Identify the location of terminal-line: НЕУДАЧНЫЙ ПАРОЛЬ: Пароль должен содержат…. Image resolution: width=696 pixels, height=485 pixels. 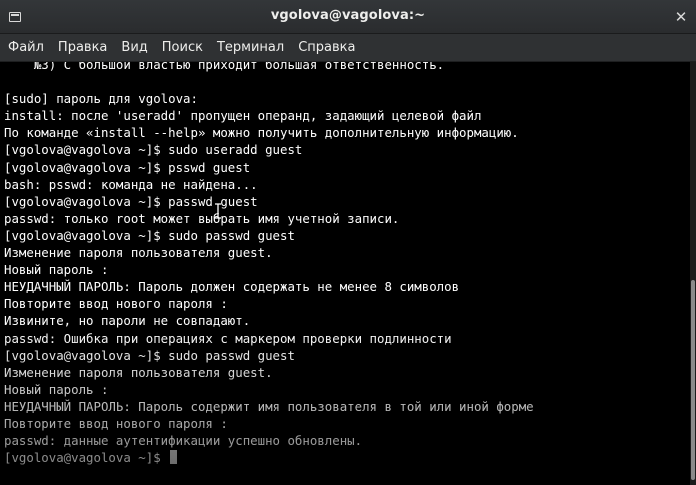
(232, 287).